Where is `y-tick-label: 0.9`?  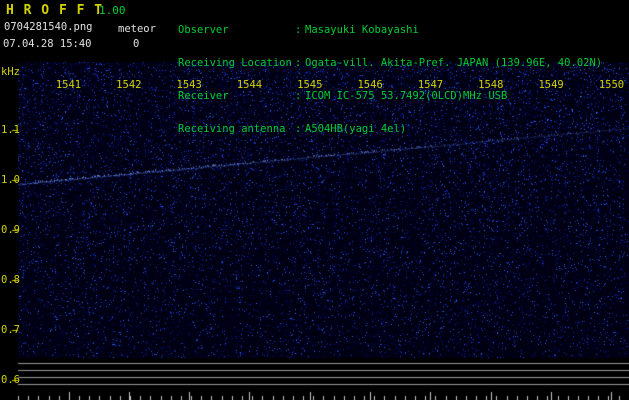
y-tick-label: 0.9 is located at coordinates (10, 230).